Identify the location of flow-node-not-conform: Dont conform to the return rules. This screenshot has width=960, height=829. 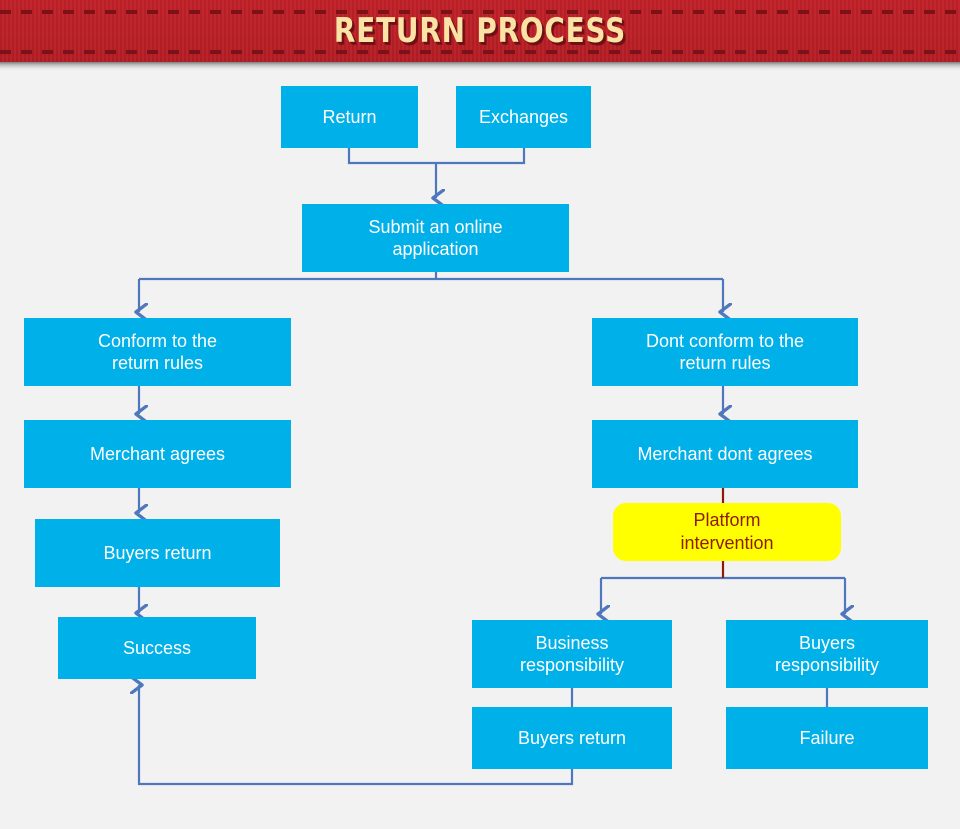
(725, 352).